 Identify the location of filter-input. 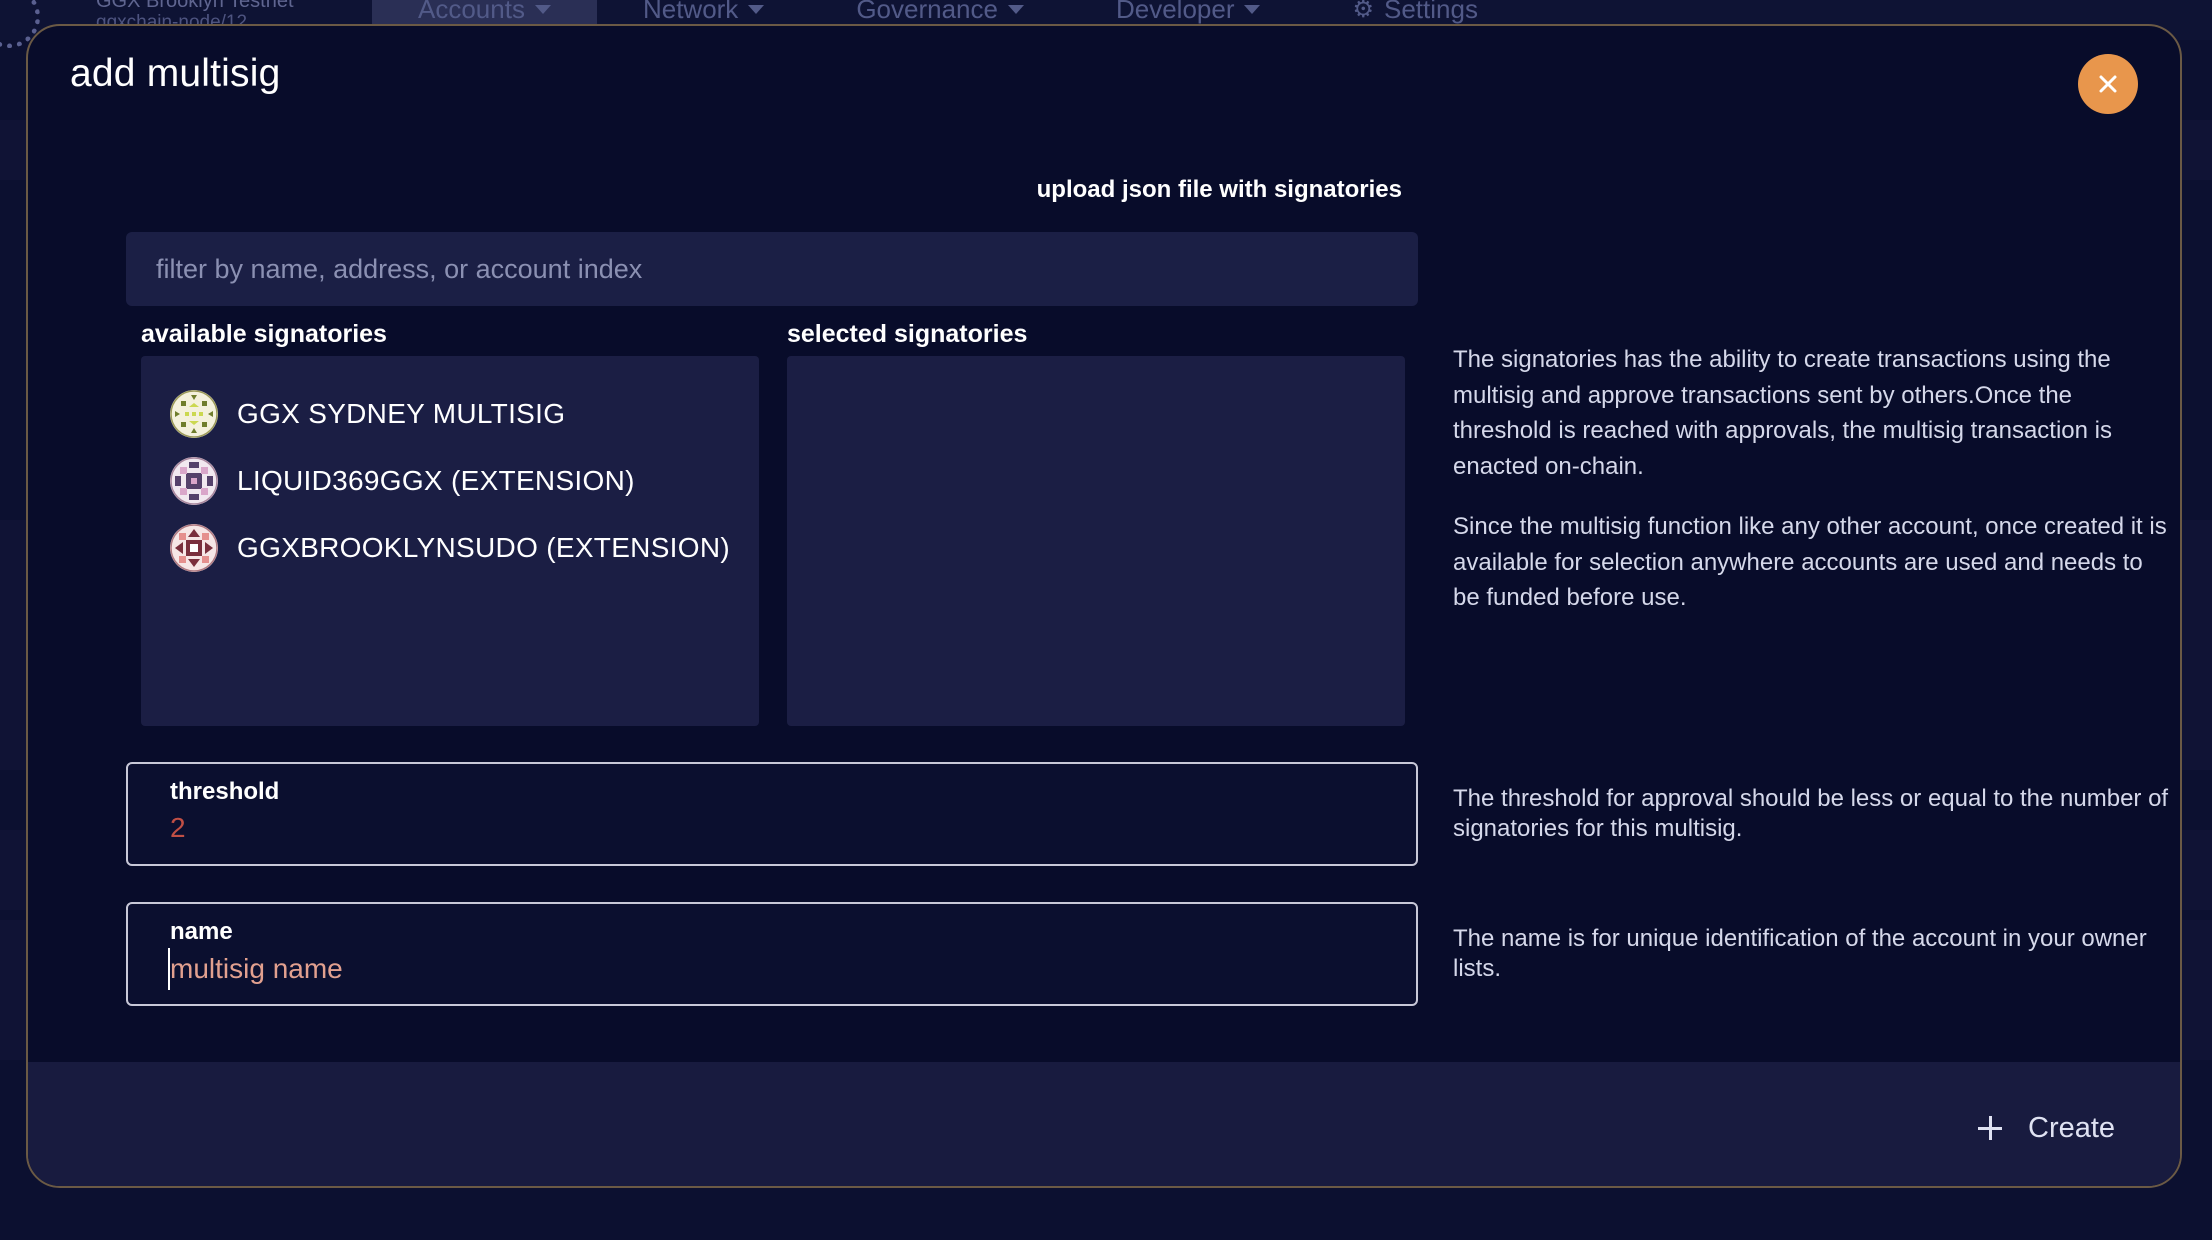
(772, 269).